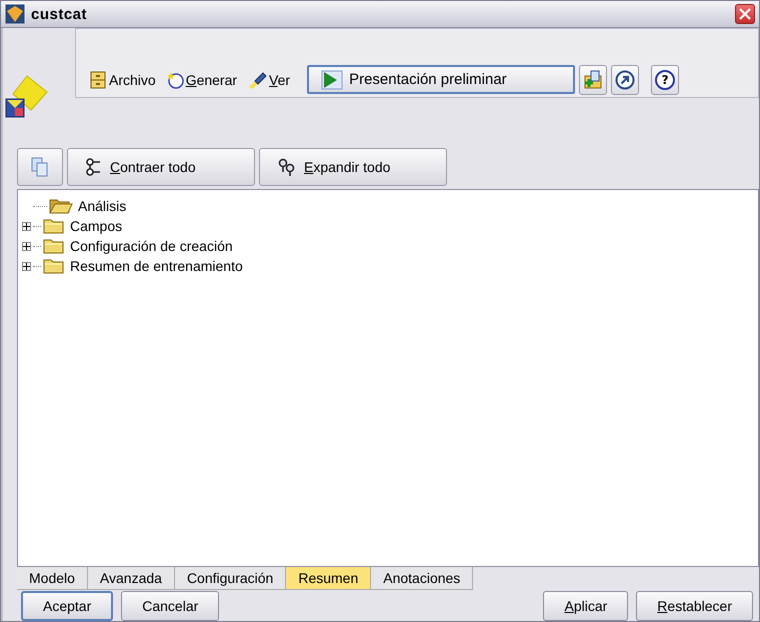  What do you see at coordinates (59, 14) in the screenshot?
I see `window-title: custcat` at bounding box center [59, 14].